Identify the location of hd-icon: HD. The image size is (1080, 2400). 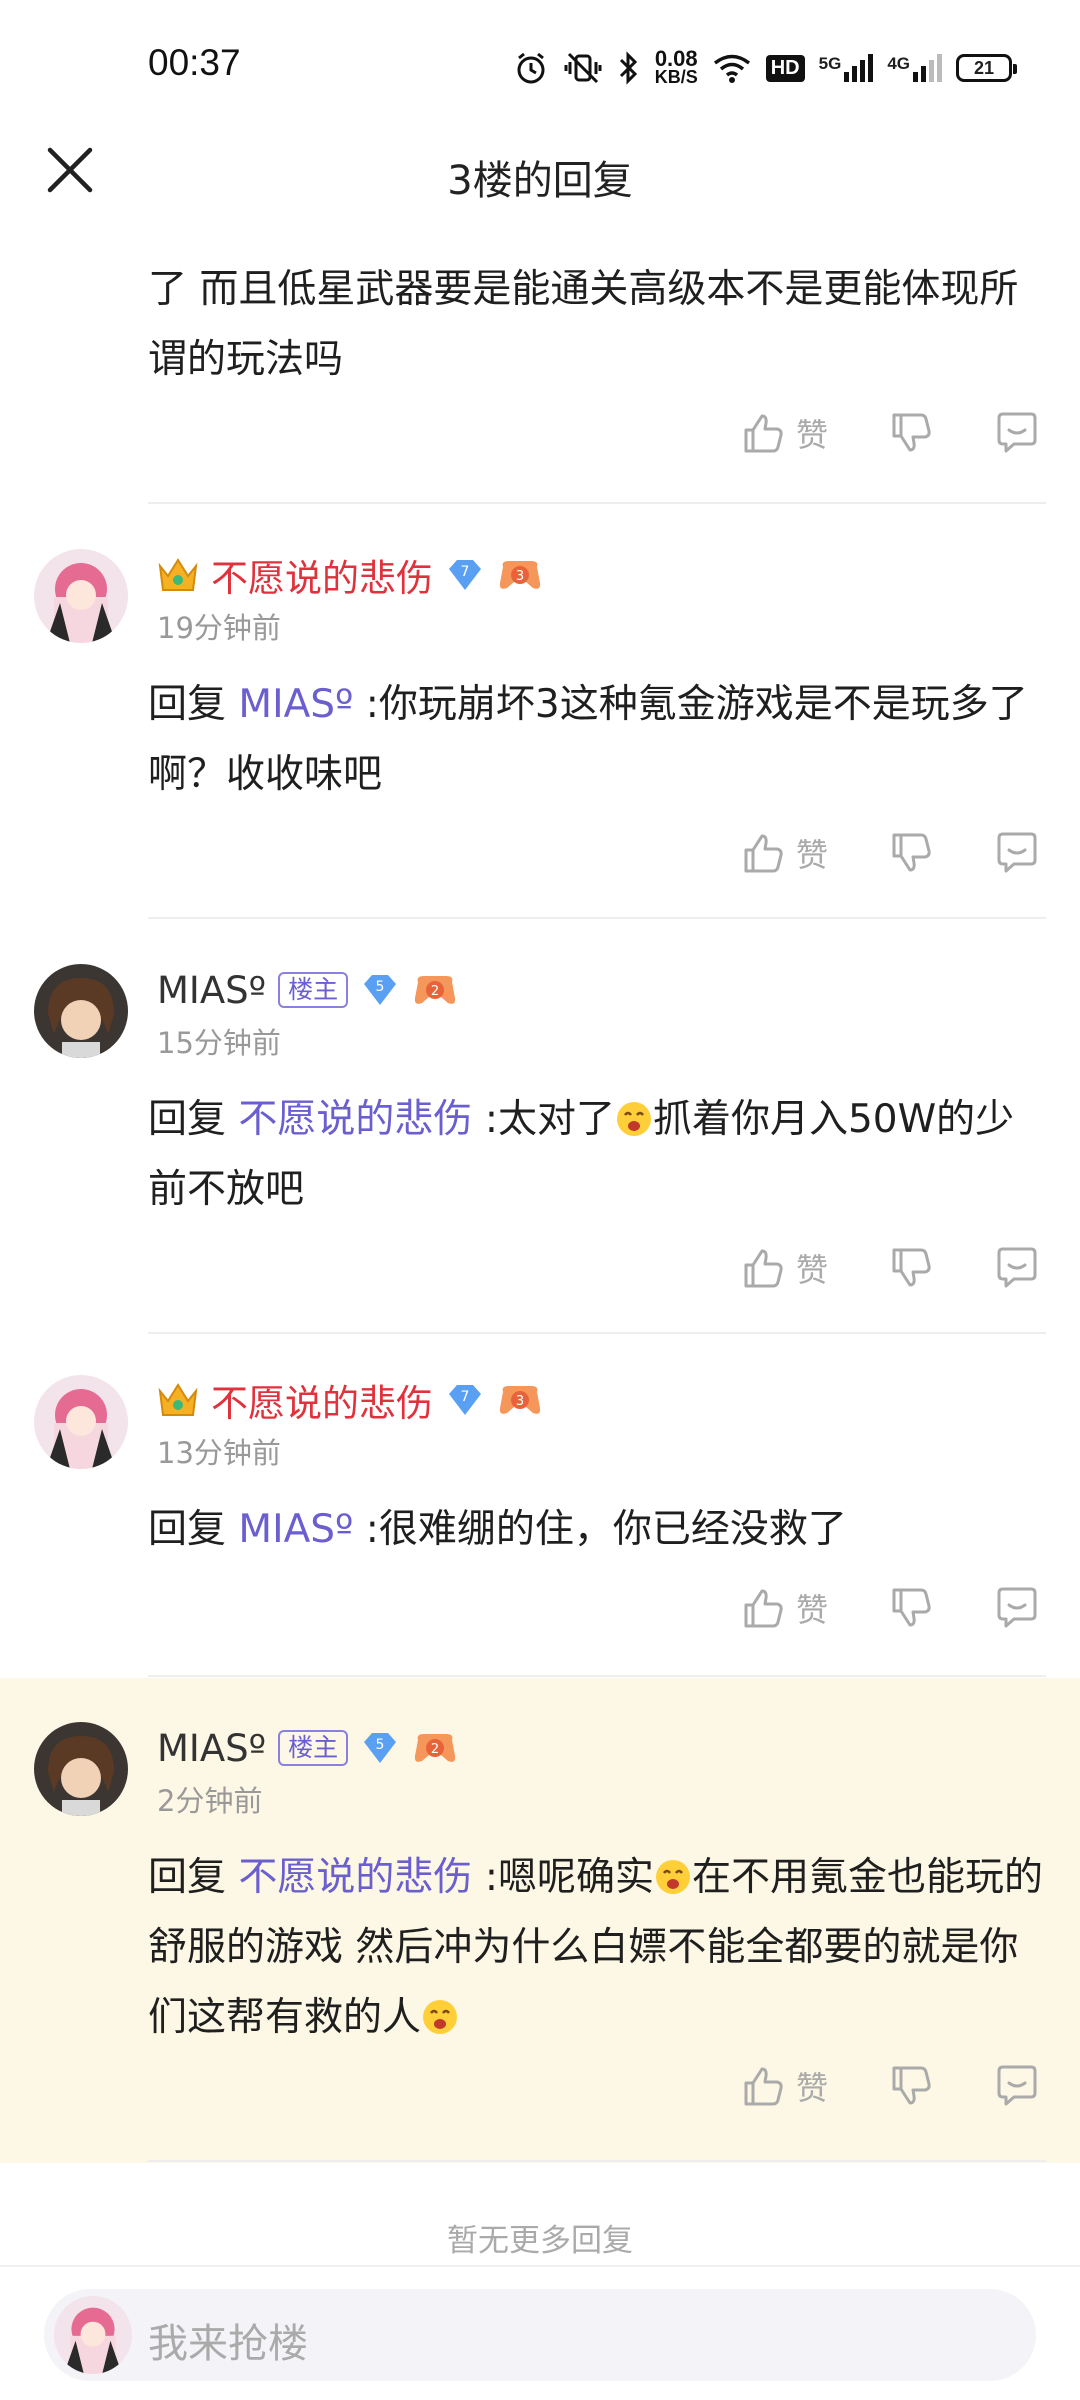
(785, 68).